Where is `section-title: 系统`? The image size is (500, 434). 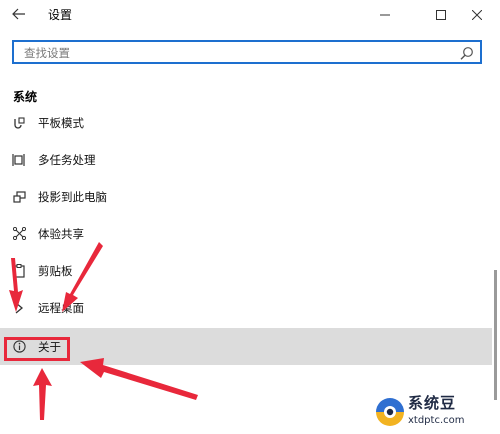 section-title: 系统 is located at coordinates (25, 97).